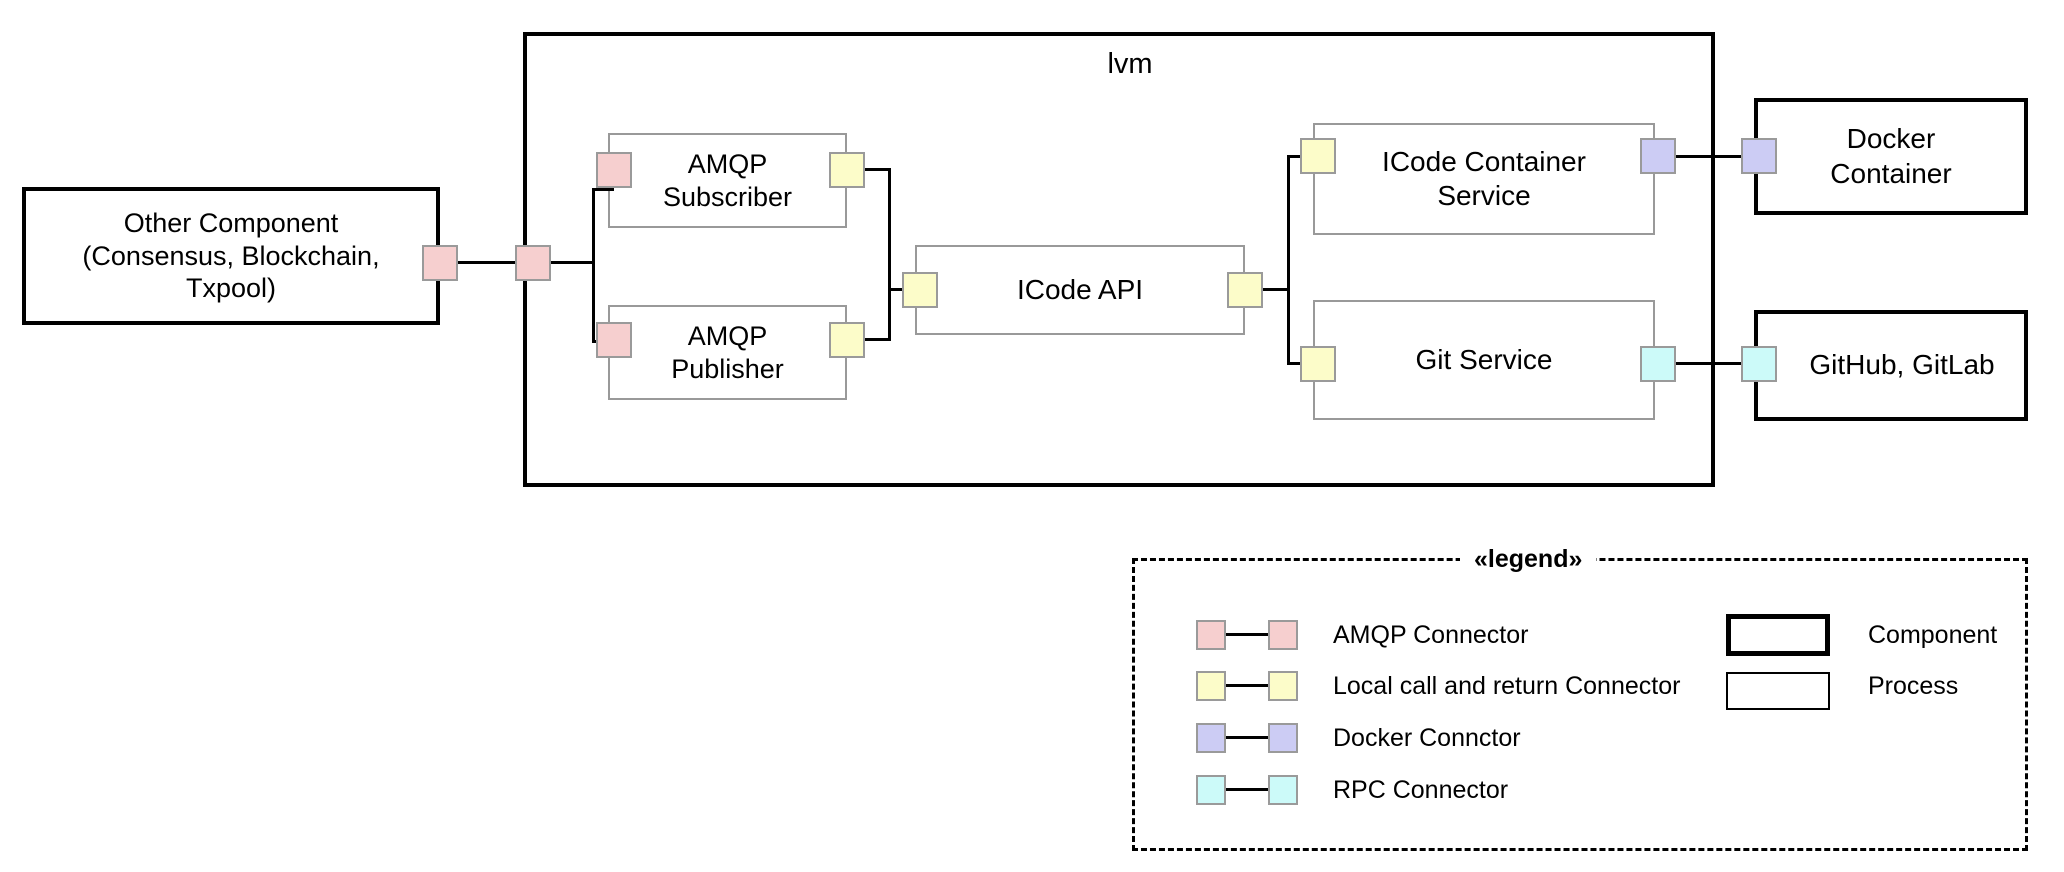 This screenshot has width=2064, height=872. I want to click on legend-swatch-amqp-left, so click(1211, 635).